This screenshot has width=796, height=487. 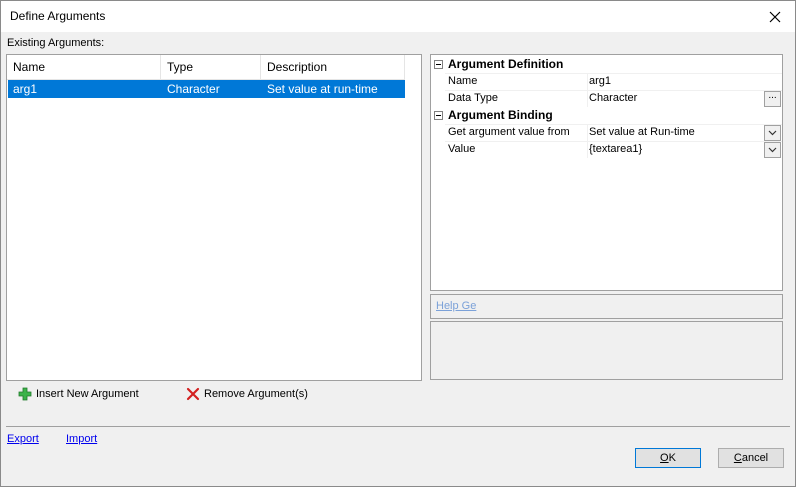 I want to click on close-icon, so click(x=775, y=16).